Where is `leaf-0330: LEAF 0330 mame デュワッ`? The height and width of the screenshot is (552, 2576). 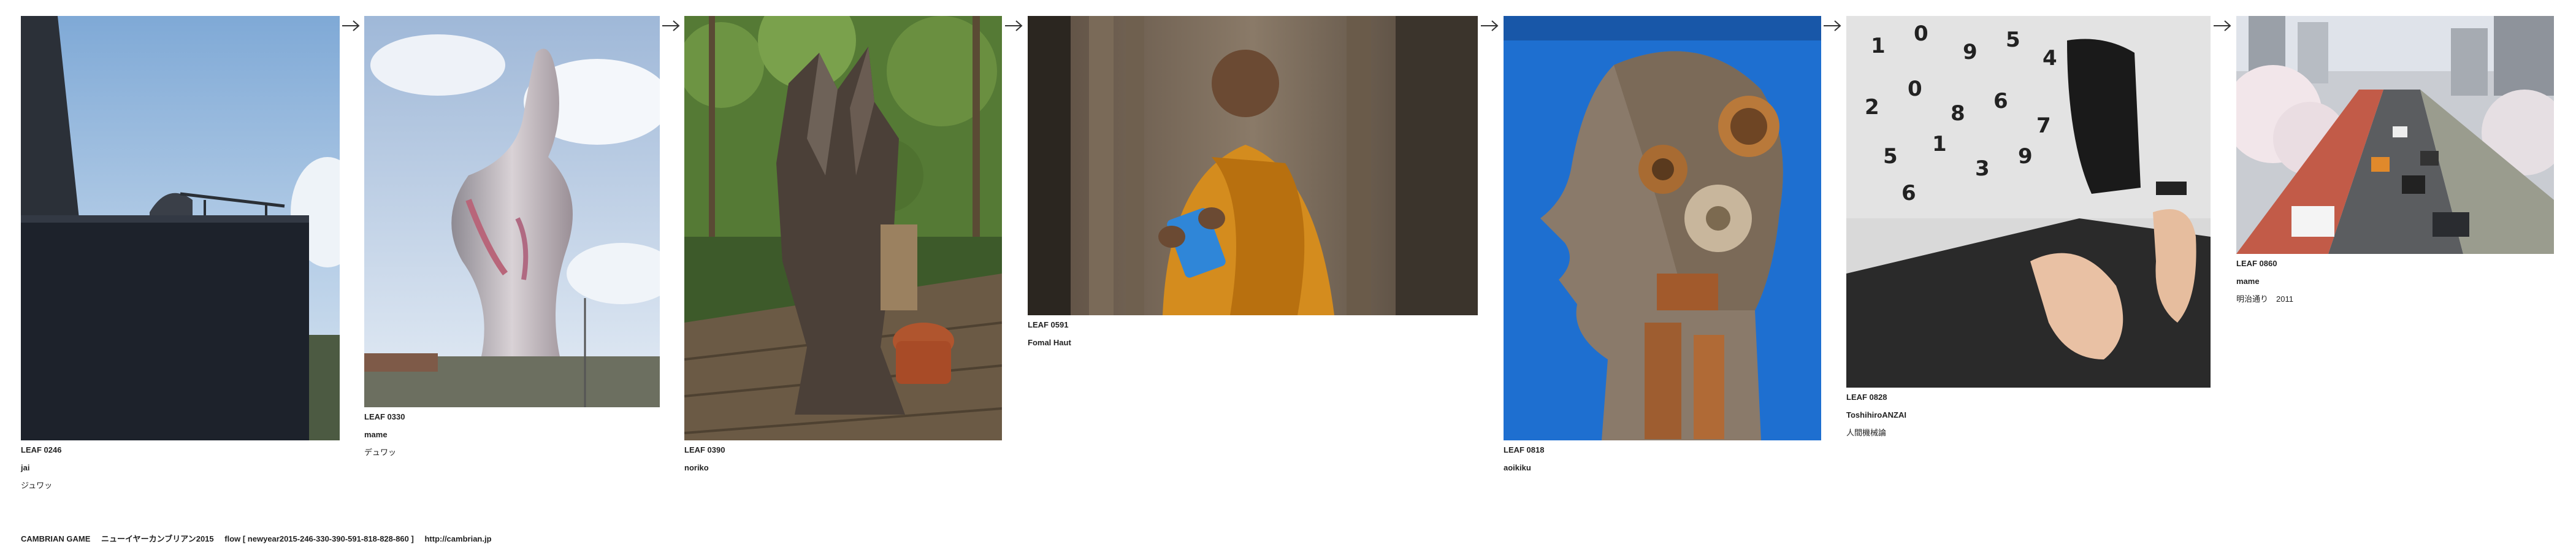 leaf-0330: LEAF 0330 mame デュワッ is located at coordinates (512, 236).